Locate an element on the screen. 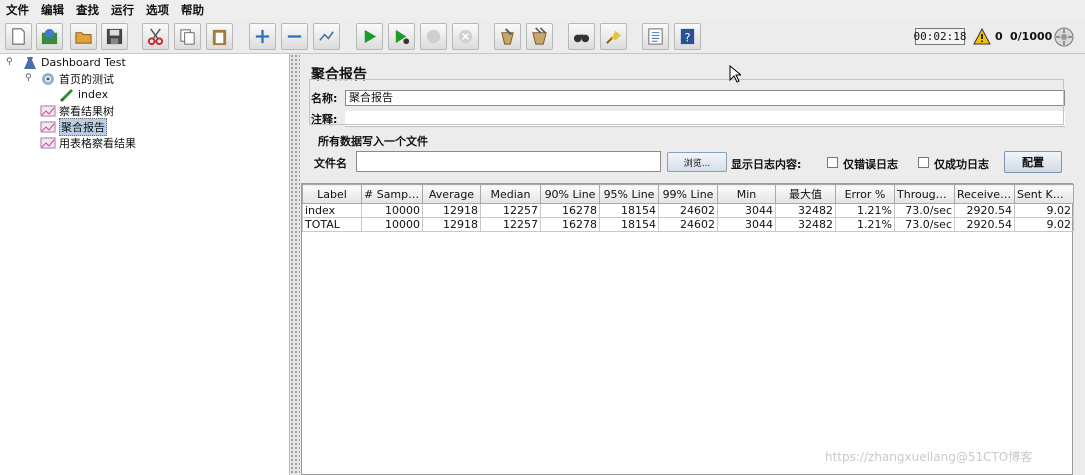  mouse-cursor-icon is located at coordinates (735, 74).